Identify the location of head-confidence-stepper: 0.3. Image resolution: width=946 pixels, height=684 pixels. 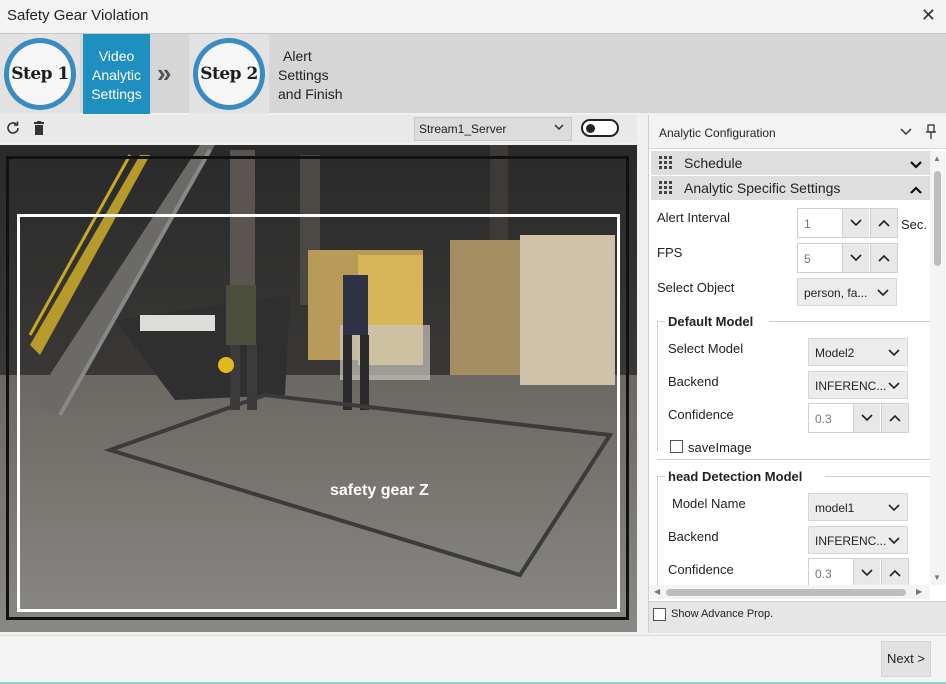
(858, 571).